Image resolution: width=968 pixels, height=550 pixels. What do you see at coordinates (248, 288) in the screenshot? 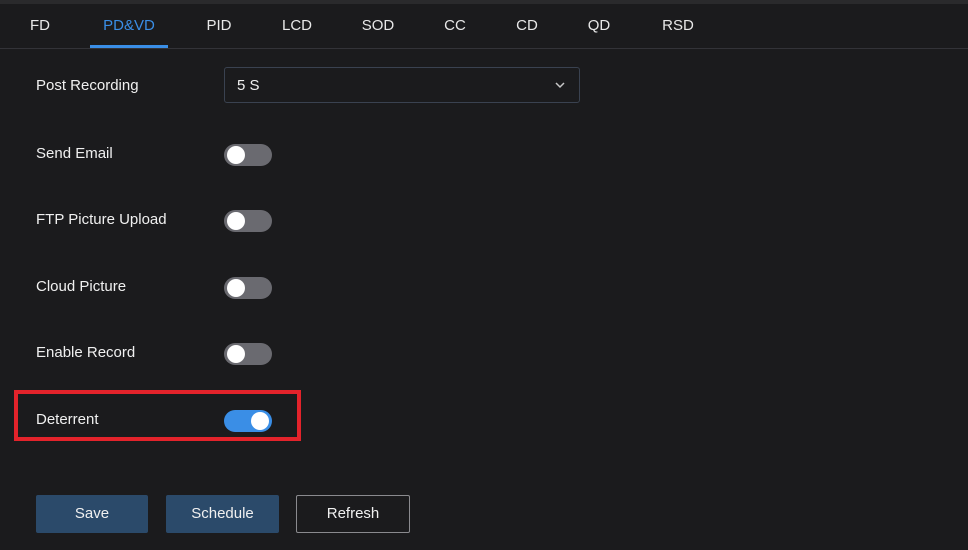
I see `cloud-picture-toggle` at bounding box center [248, 288].